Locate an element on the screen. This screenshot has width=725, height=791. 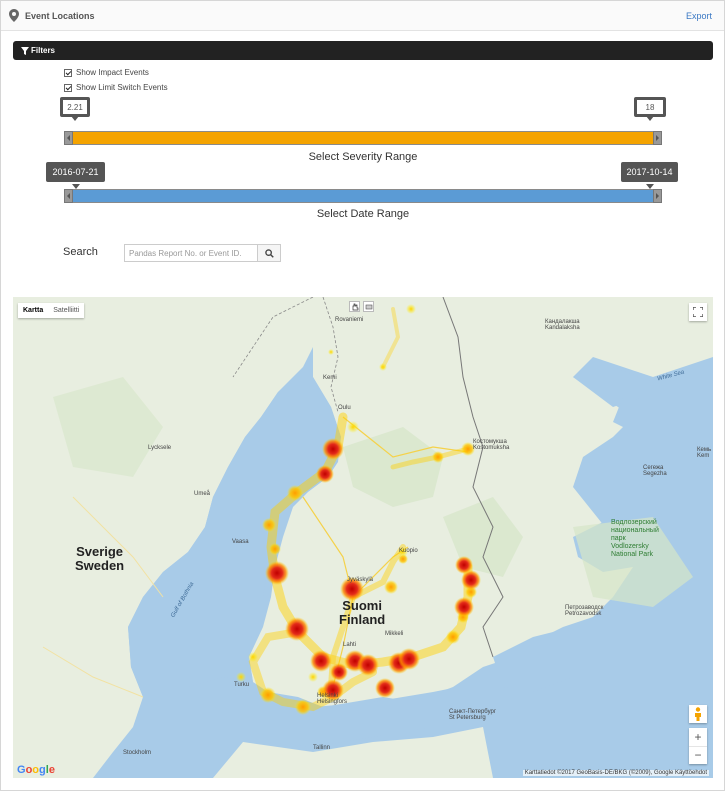
panel-title: Event Locations is located at coordinates (60, 15).